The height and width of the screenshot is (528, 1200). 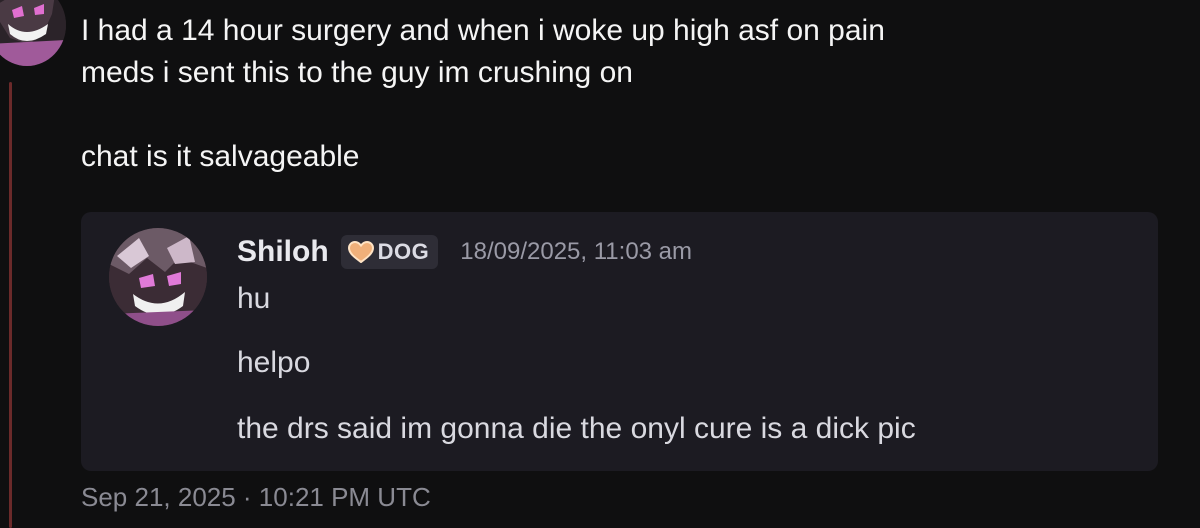 I want to click on thread-line, so click(x=10, y=305).